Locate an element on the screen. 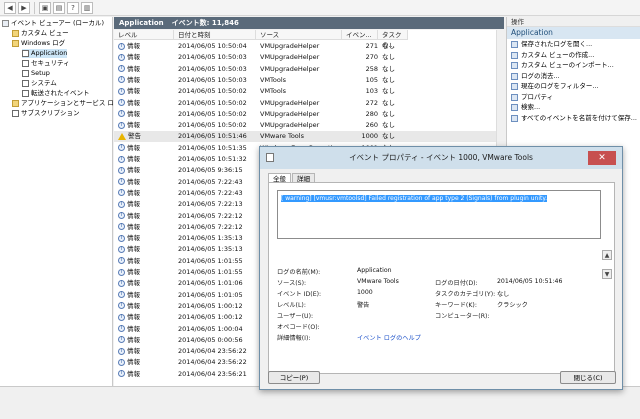  date-cell: 2014/06/05 1:00:04 is located at coordinates (210, 328).